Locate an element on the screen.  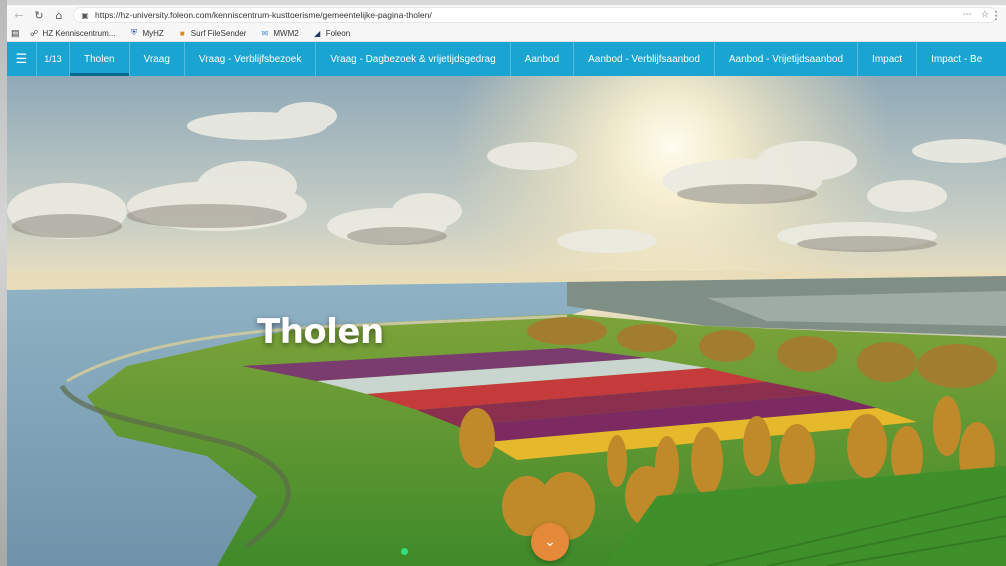
bookmark-apps-icon: ▤ is located at coordinates (15, 33).